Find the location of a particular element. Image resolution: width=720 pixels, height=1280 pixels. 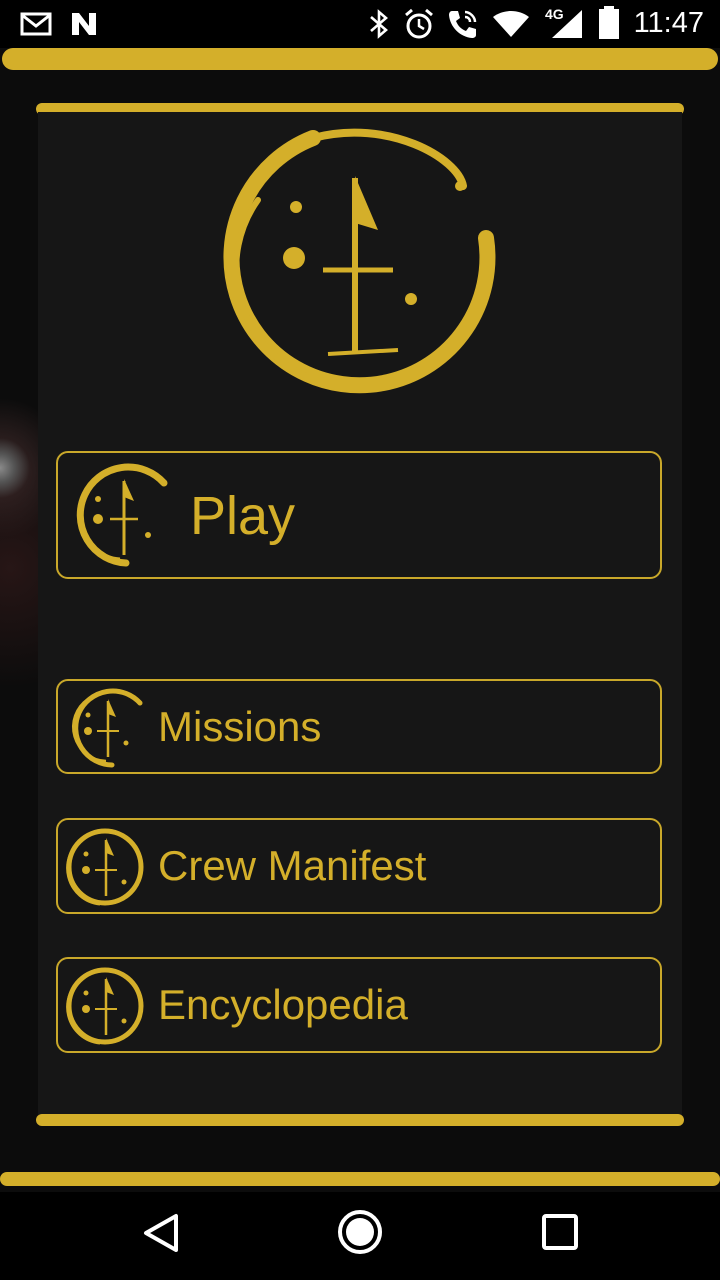

n-icon is located at coordinates (84, 24).